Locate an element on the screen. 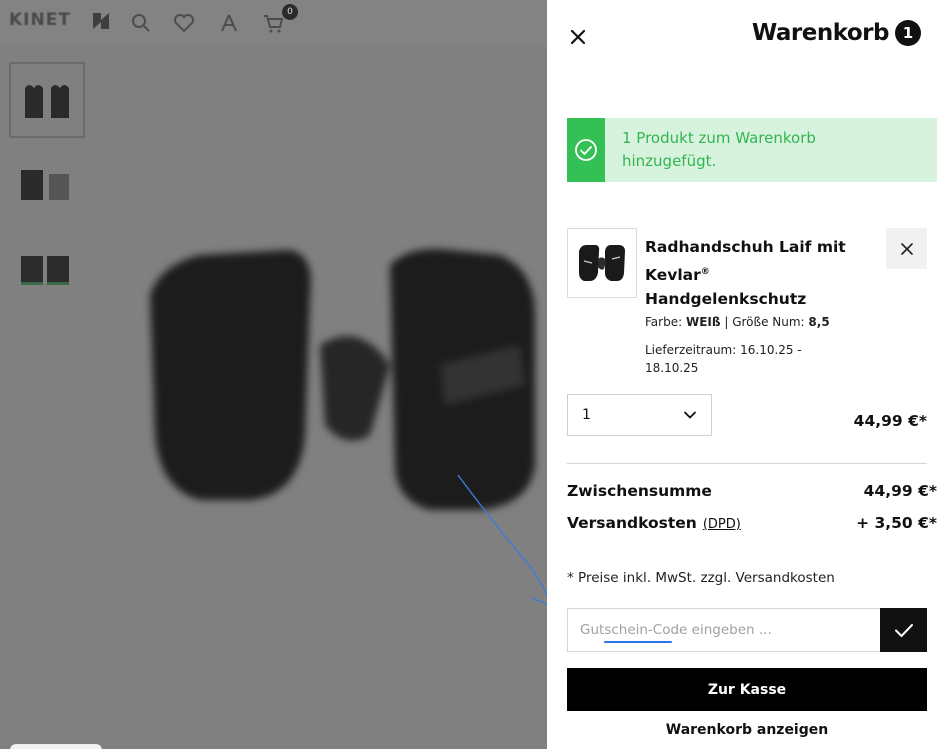 The image size is (937, 749). checkmark-icon is located at coordinates (903, 630).